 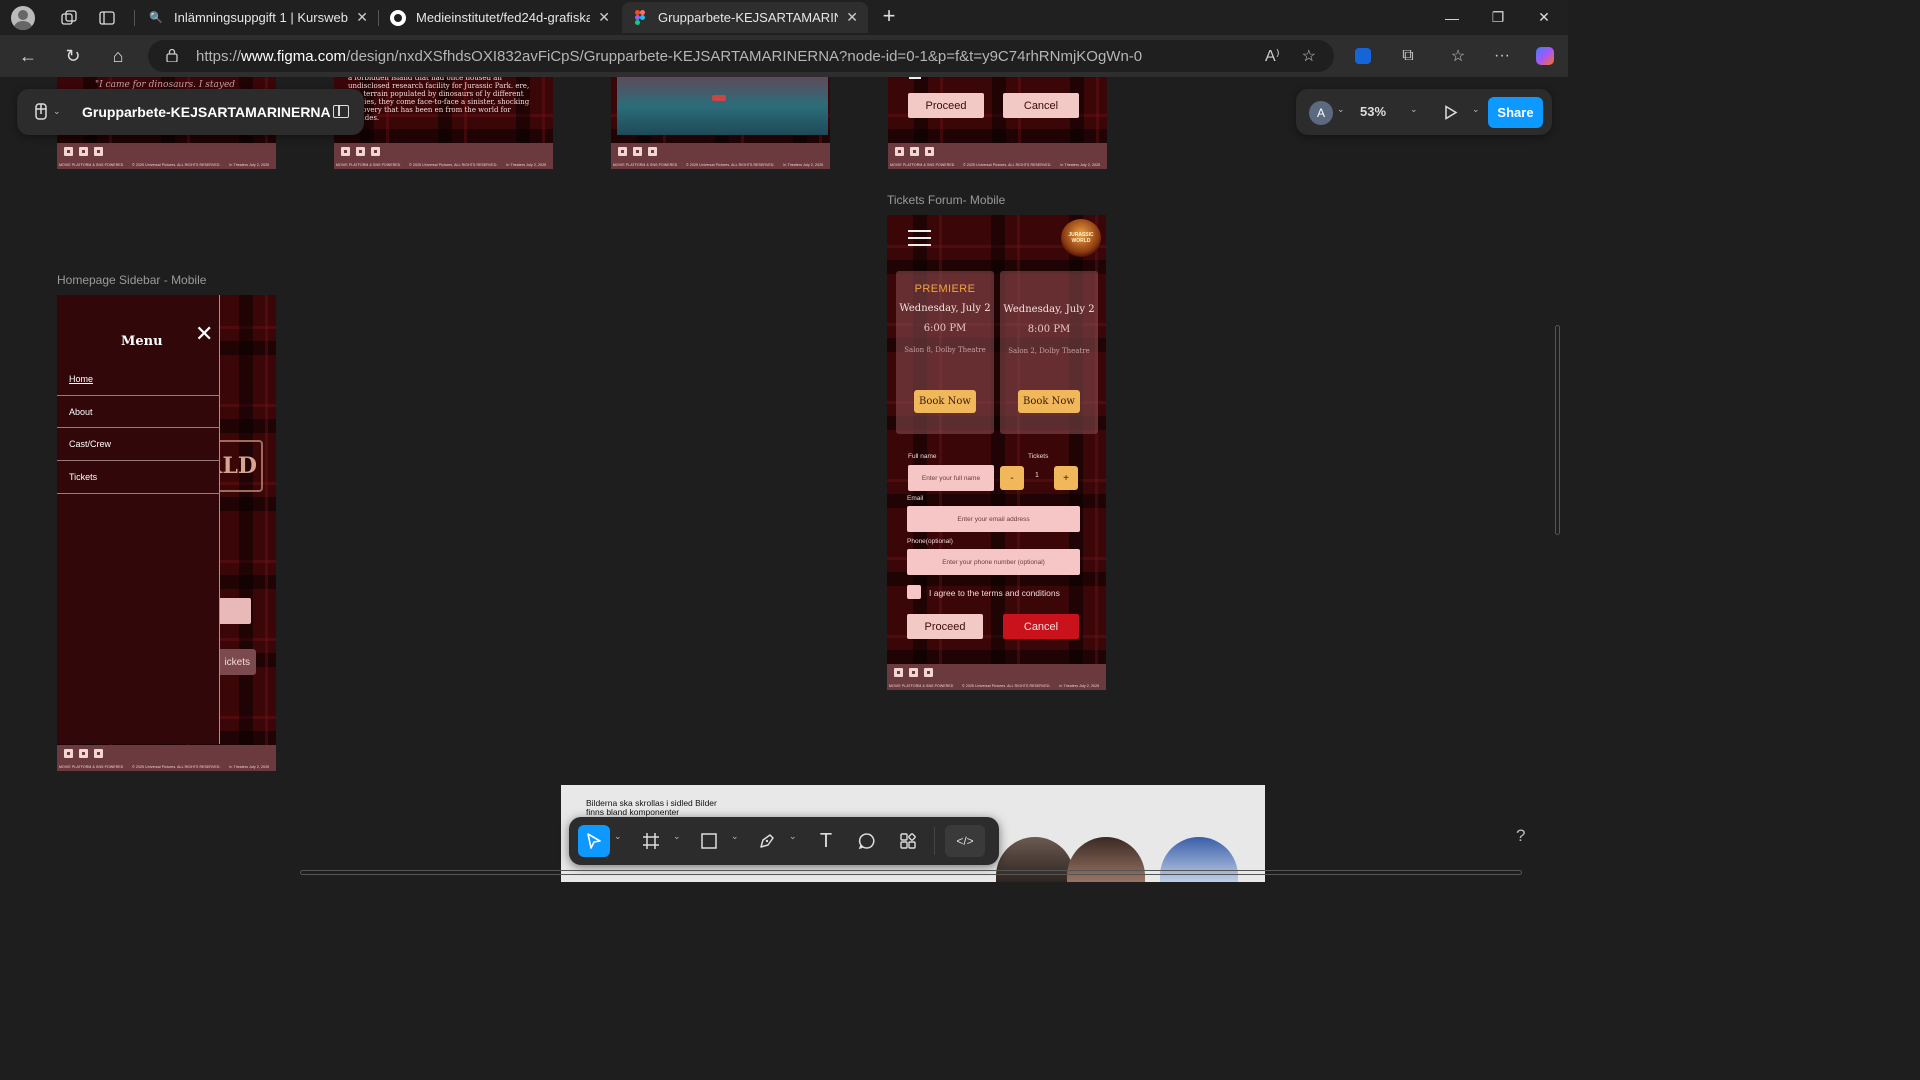 I want to click on figma-file-panel: ⌄ Grupparbete-KEJSARTAMARINERNA, so click(x=190, y=112).